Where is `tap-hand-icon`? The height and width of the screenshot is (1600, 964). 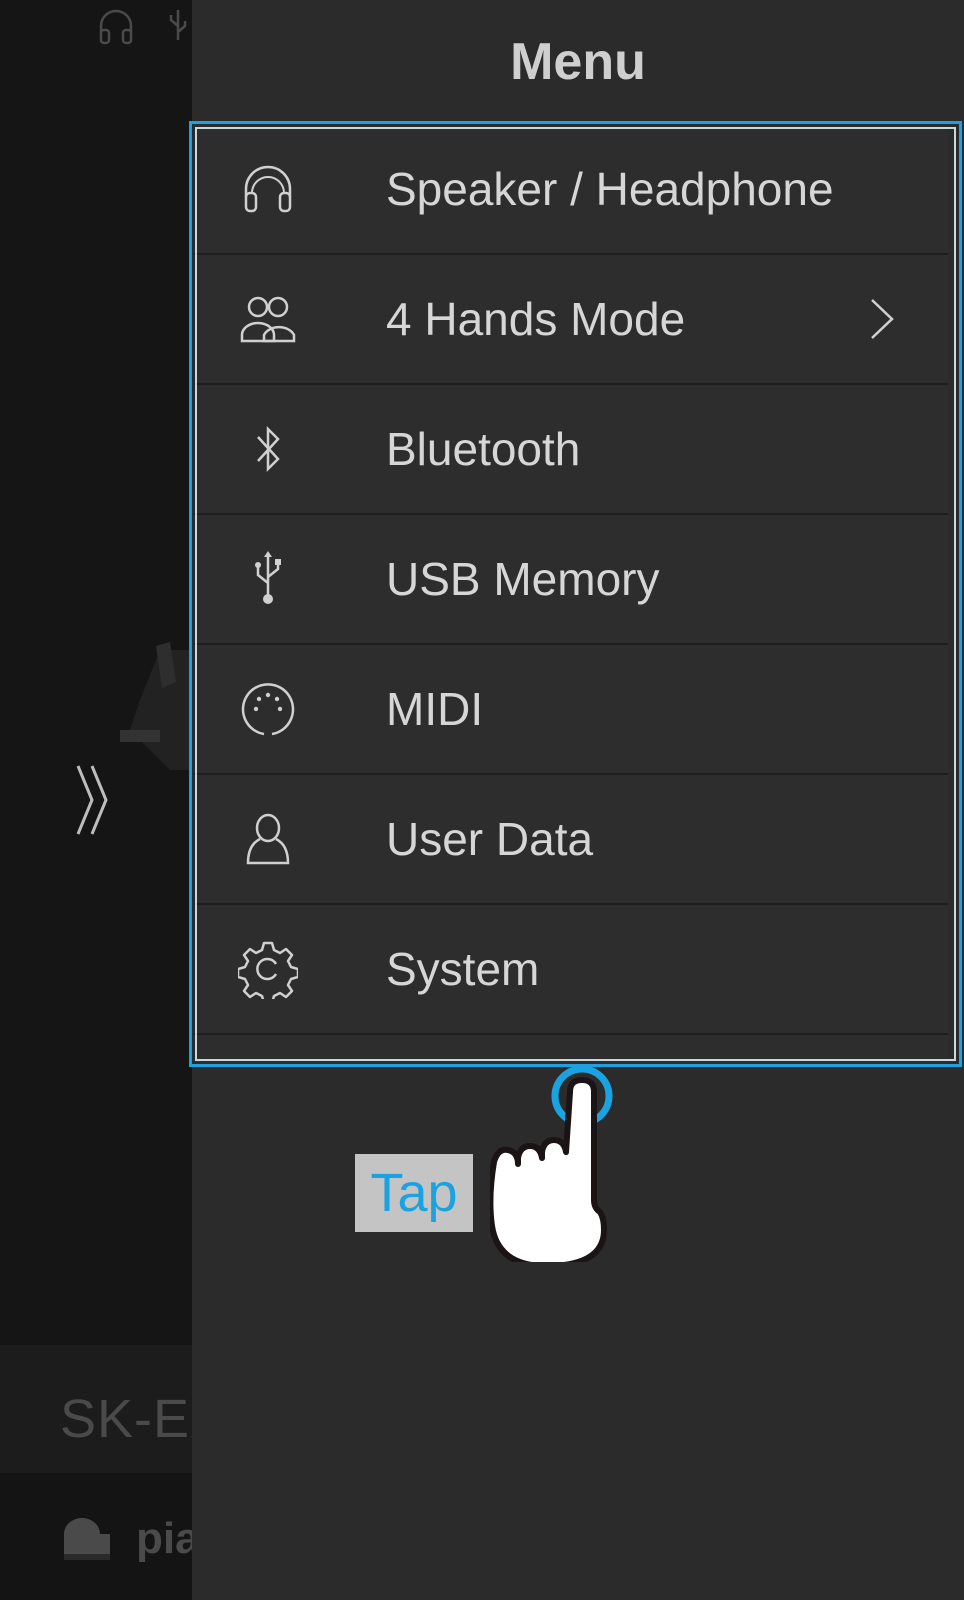 tap-hand-icon is located at coordinates (551, 1163).